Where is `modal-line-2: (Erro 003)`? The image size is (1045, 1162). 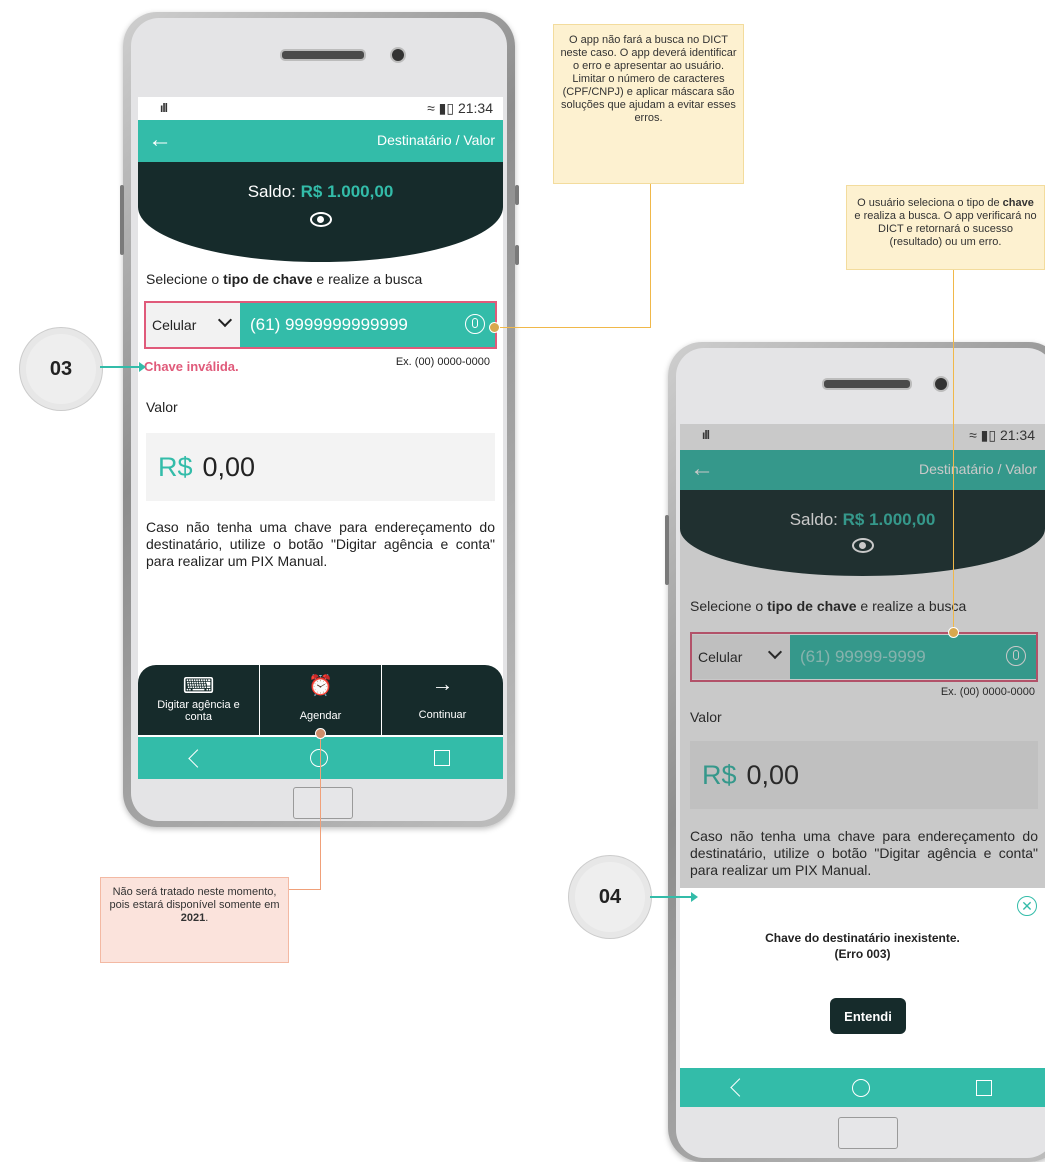
modal-line-2: (Erro 003) is located at coordinates (862, 954).